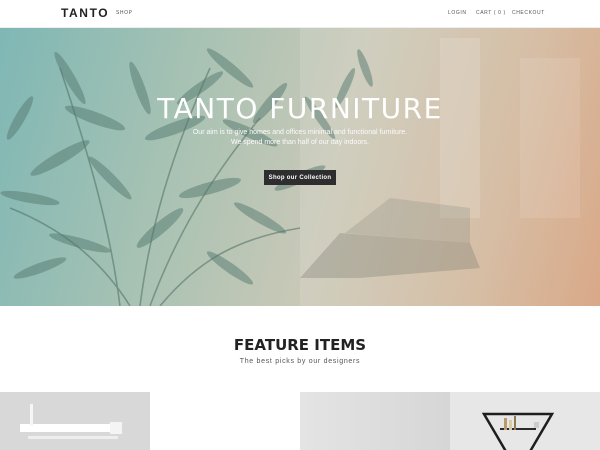 The width and height of the screenshot is (600, 450). Describe the element at coordinates (300, 108) in the screenshot. I see `hero-title: TANTO FURNITURE` at that location.